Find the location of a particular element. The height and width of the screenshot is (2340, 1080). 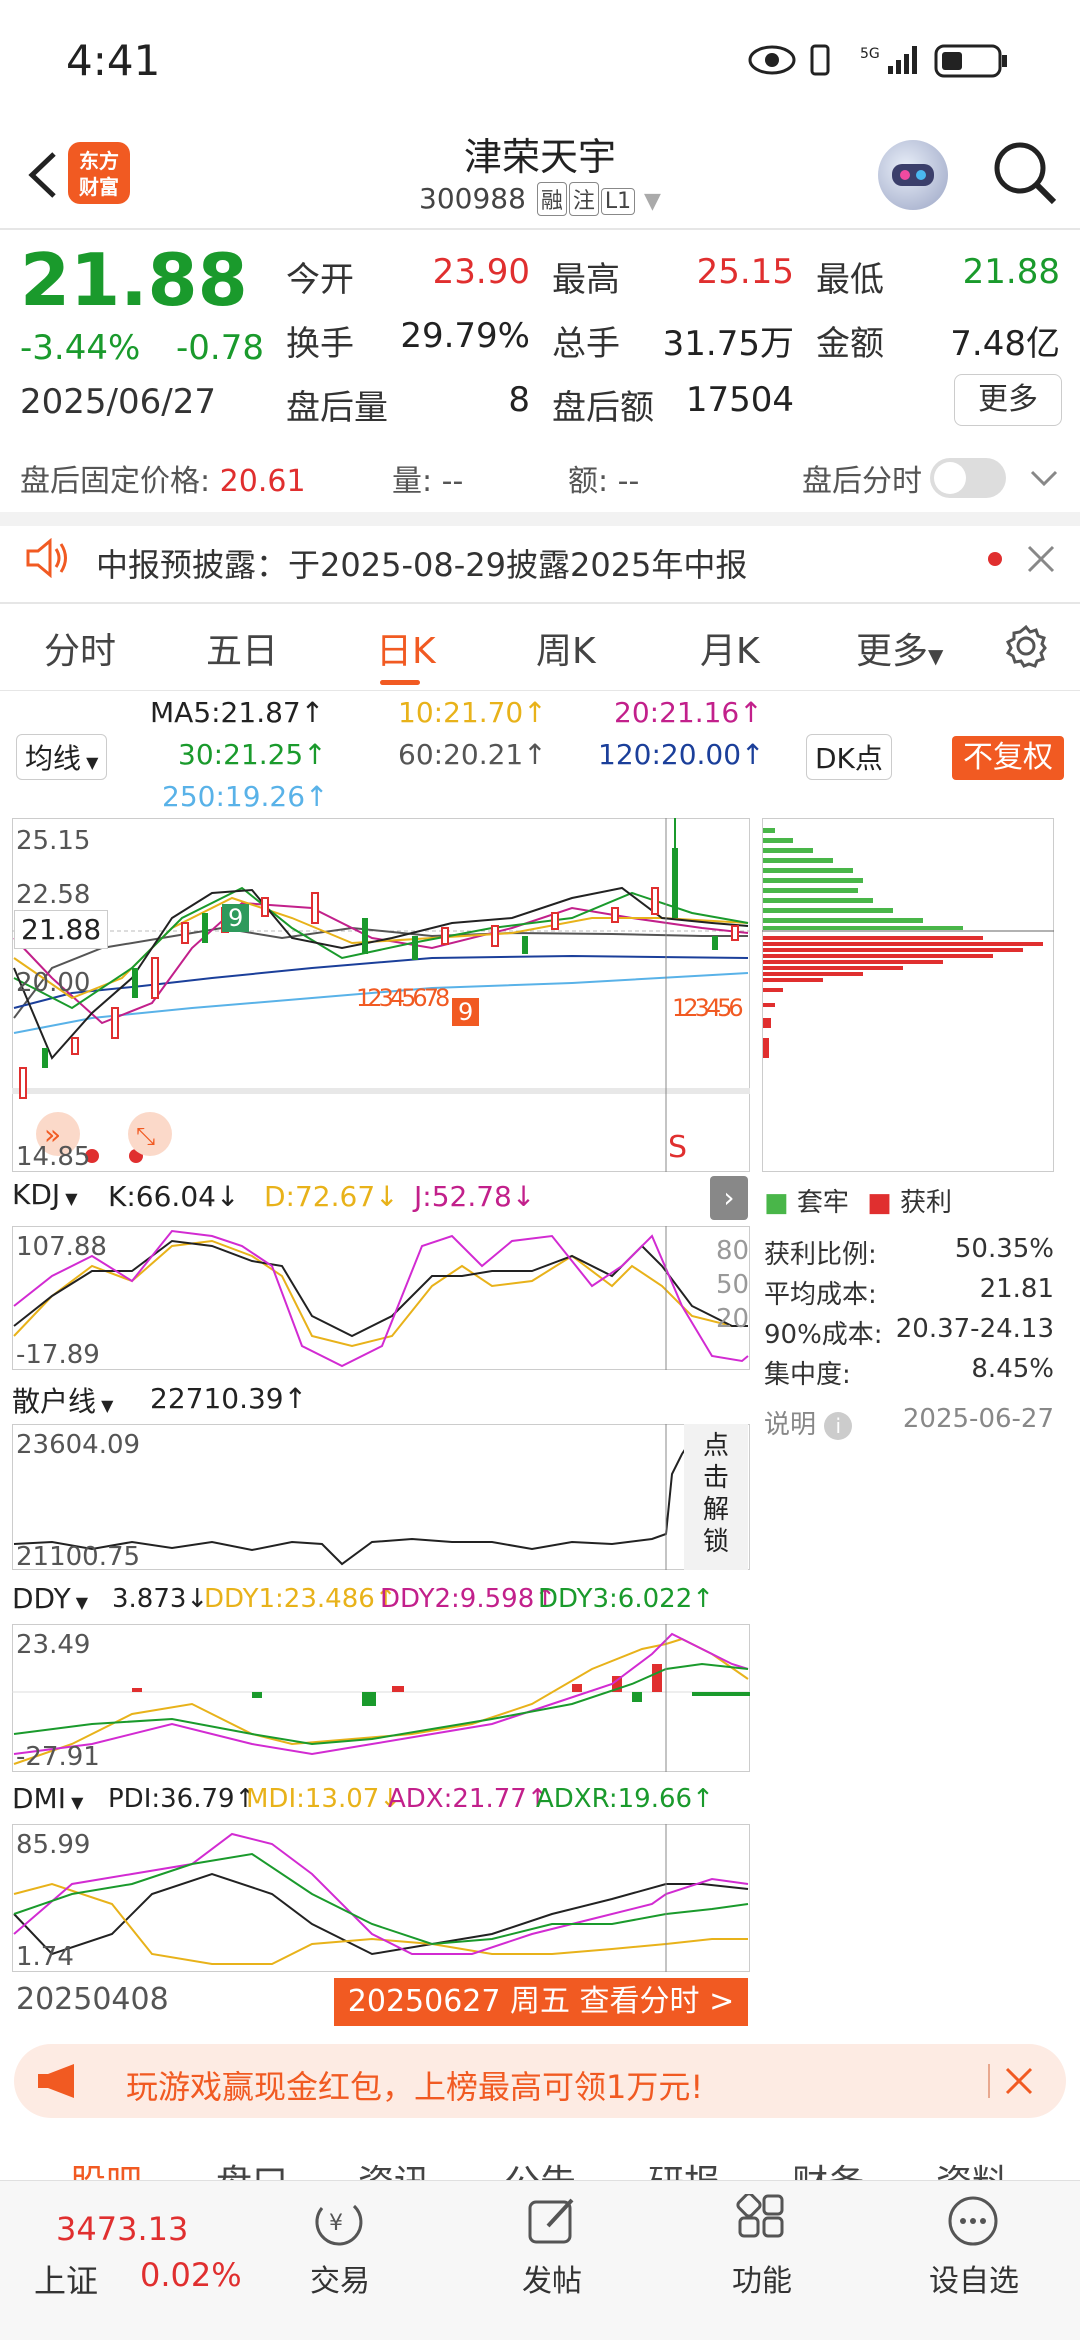

ddy-max: 23.49 is located at coordinates (53, 1645).